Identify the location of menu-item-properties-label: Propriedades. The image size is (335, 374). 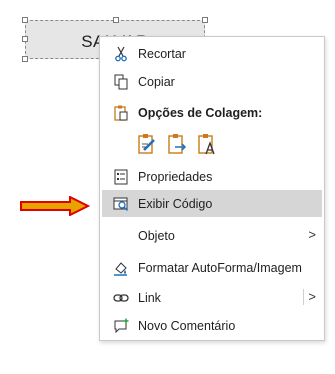
(175, 177).